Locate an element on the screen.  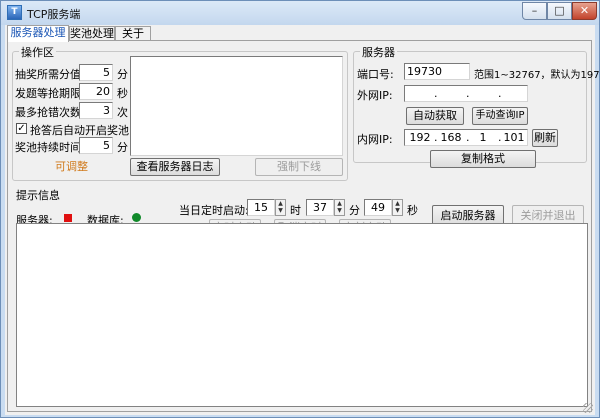
wait-input: 20 is located at coordinates (96, 91).